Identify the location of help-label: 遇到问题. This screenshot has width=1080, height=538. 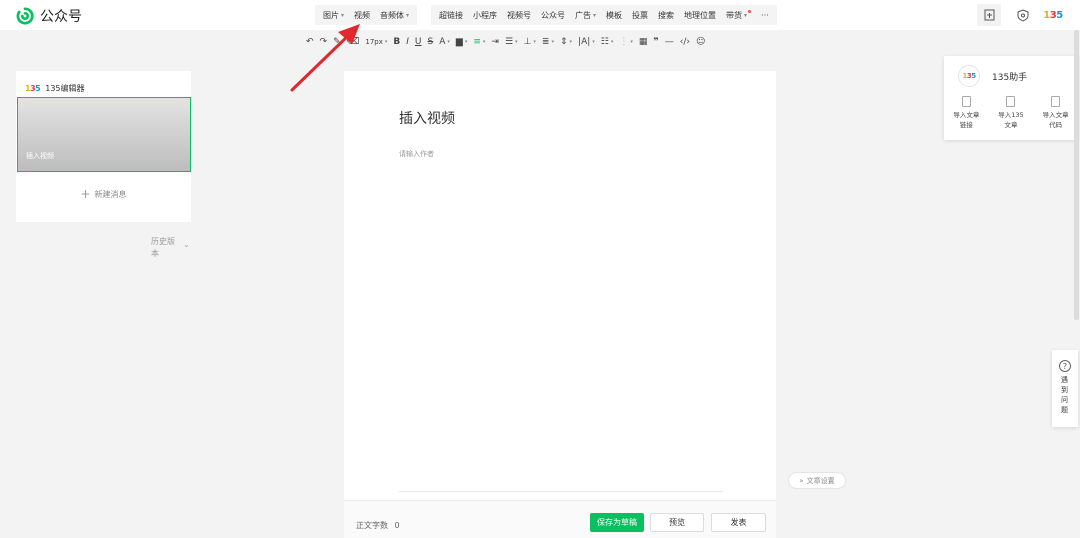
(1064, 395).